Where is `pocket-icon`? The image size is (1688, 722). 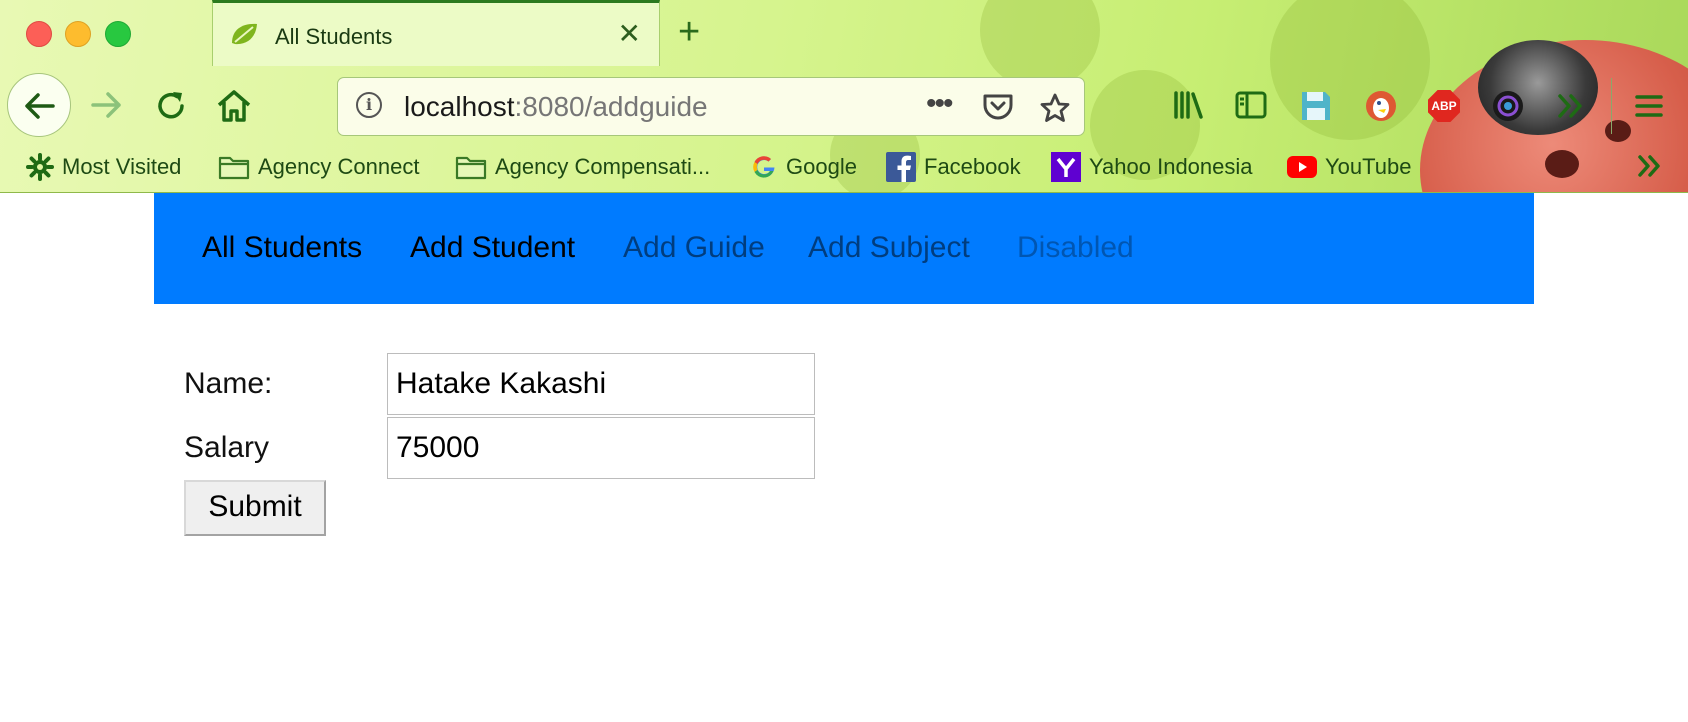 pocket-icon is located at coordinates (998, 107).